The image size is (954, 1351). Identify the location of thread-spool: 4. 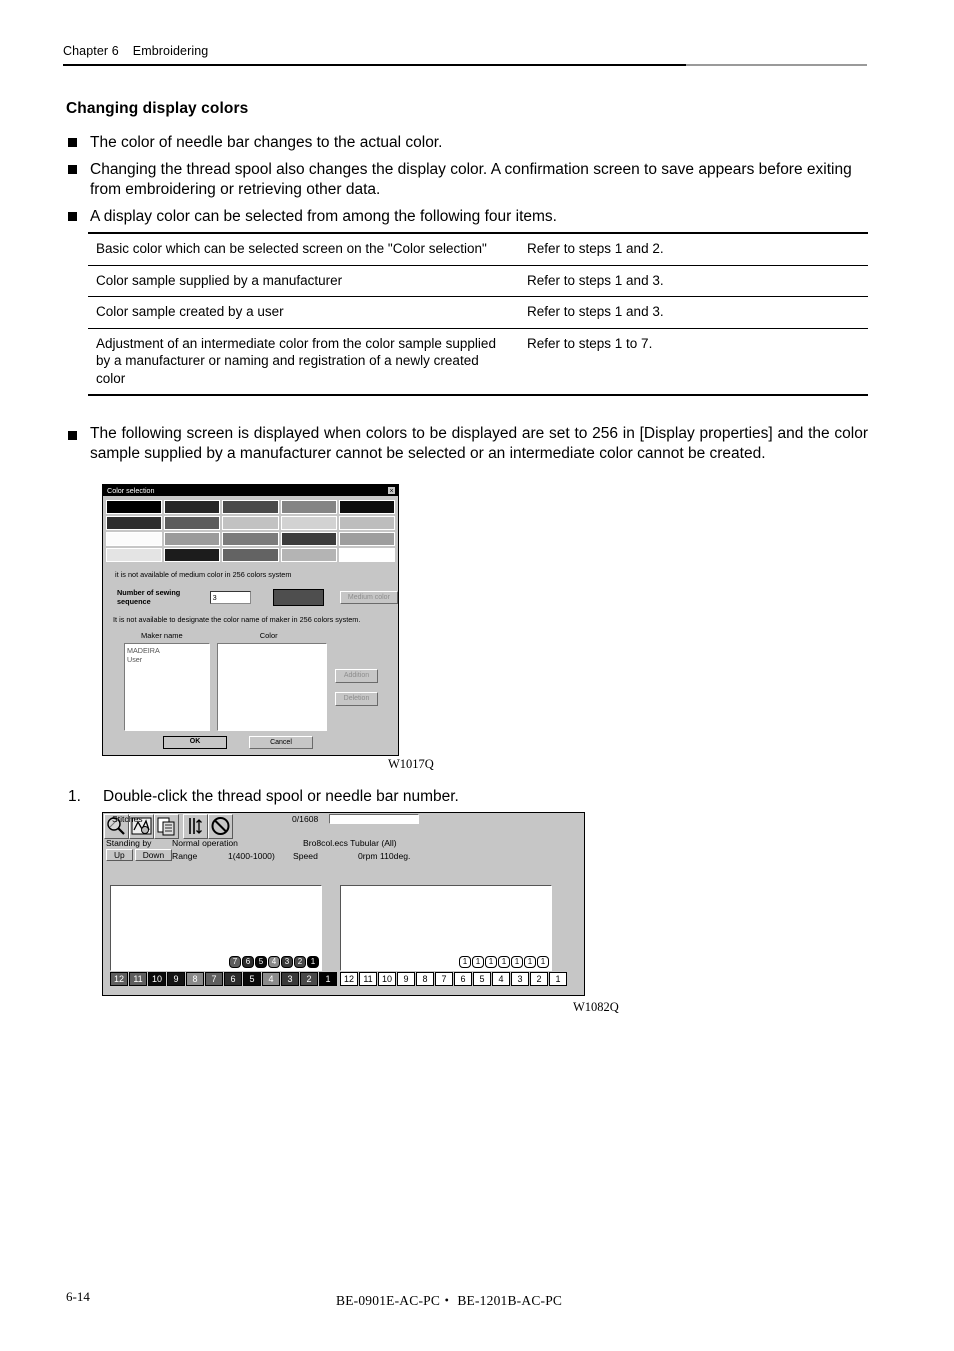
(274, 962).